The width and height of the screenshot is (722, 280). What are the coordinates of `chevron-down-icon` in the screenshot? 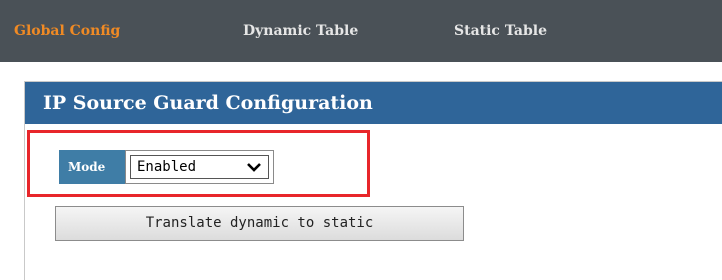 It's located at (254, 167).